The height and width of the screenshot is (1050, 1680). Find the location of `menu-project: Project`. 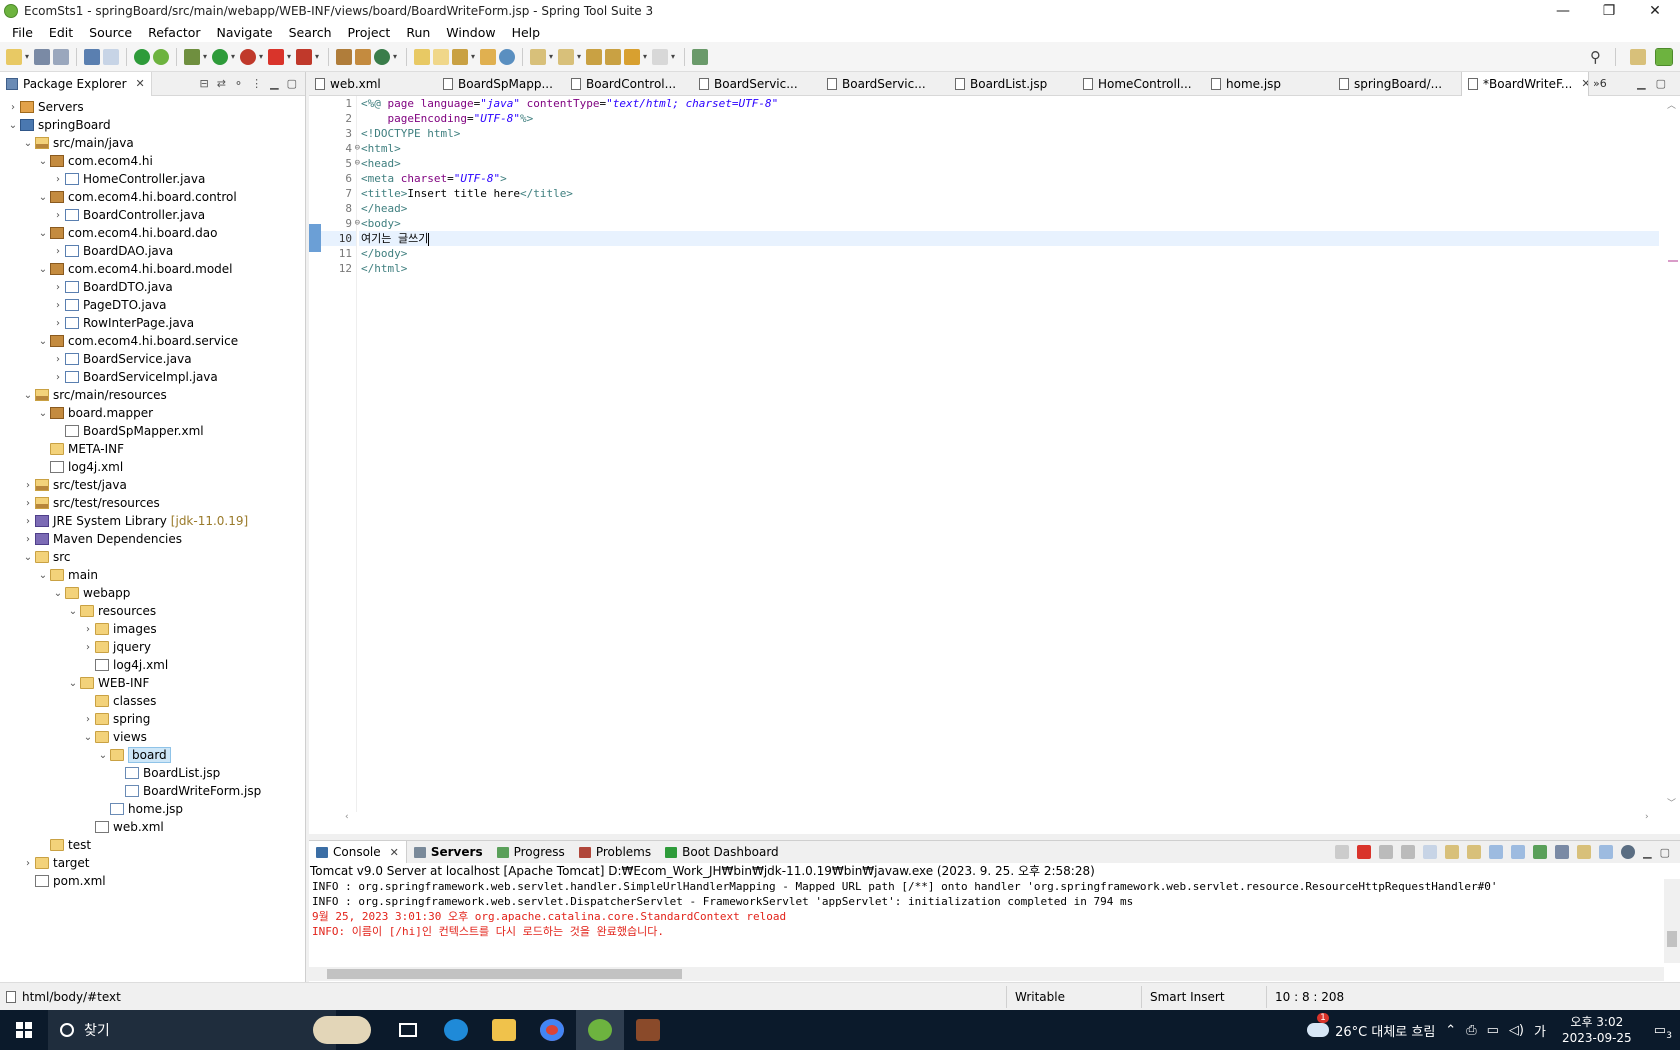

menu-project: Project is located at coordinates (369, 32).